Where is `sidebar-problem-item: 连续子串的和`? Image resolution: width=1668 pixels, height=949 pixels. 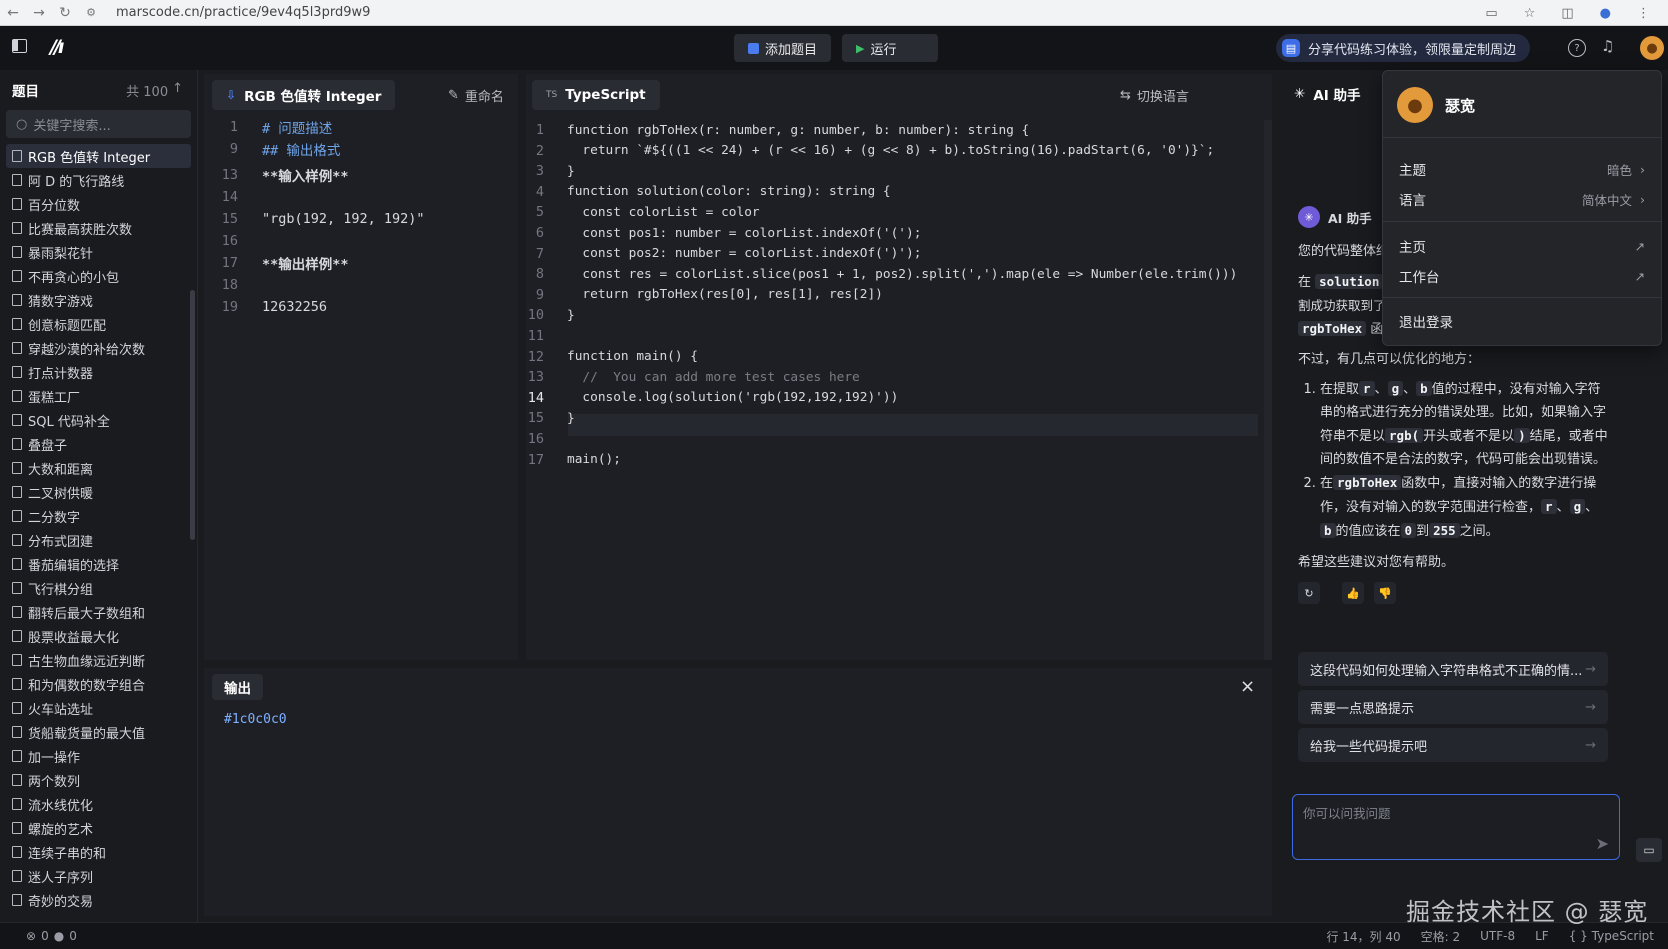
sidebar-problem-item: 连续子串的和 is located at coordinates (98, 852).